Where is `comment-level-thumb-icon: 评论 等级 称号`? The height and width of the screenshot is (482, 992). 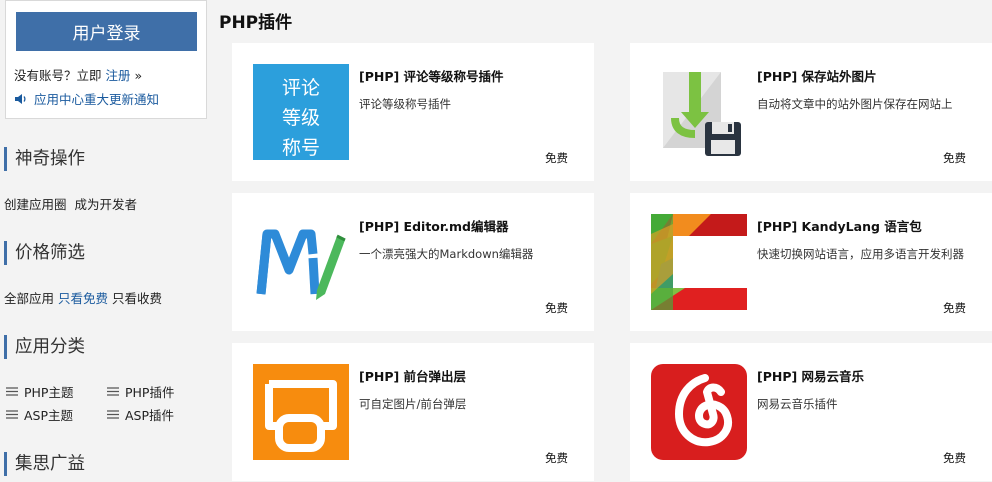 comment-level-thumb-icon: 评论 等级 称号 is located at coordinates (301, 118).